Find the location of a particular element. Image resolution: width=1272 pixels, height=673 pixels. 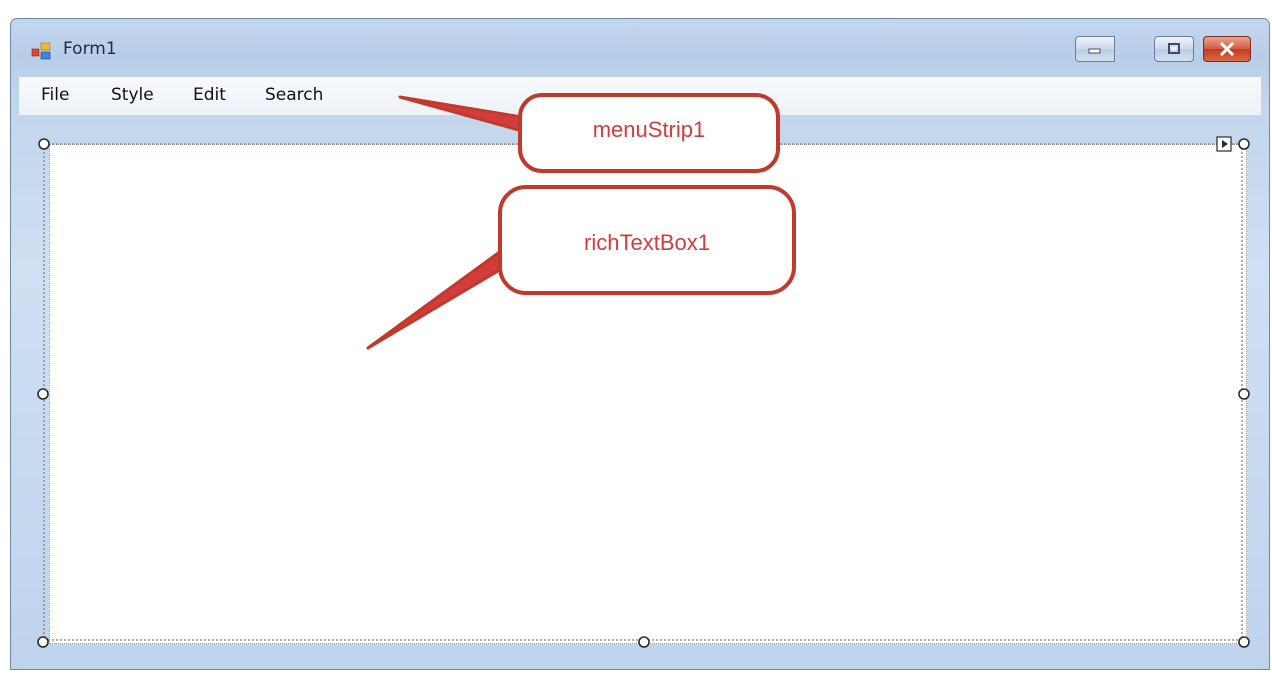

close-button is located at coordinates (1227, 49).